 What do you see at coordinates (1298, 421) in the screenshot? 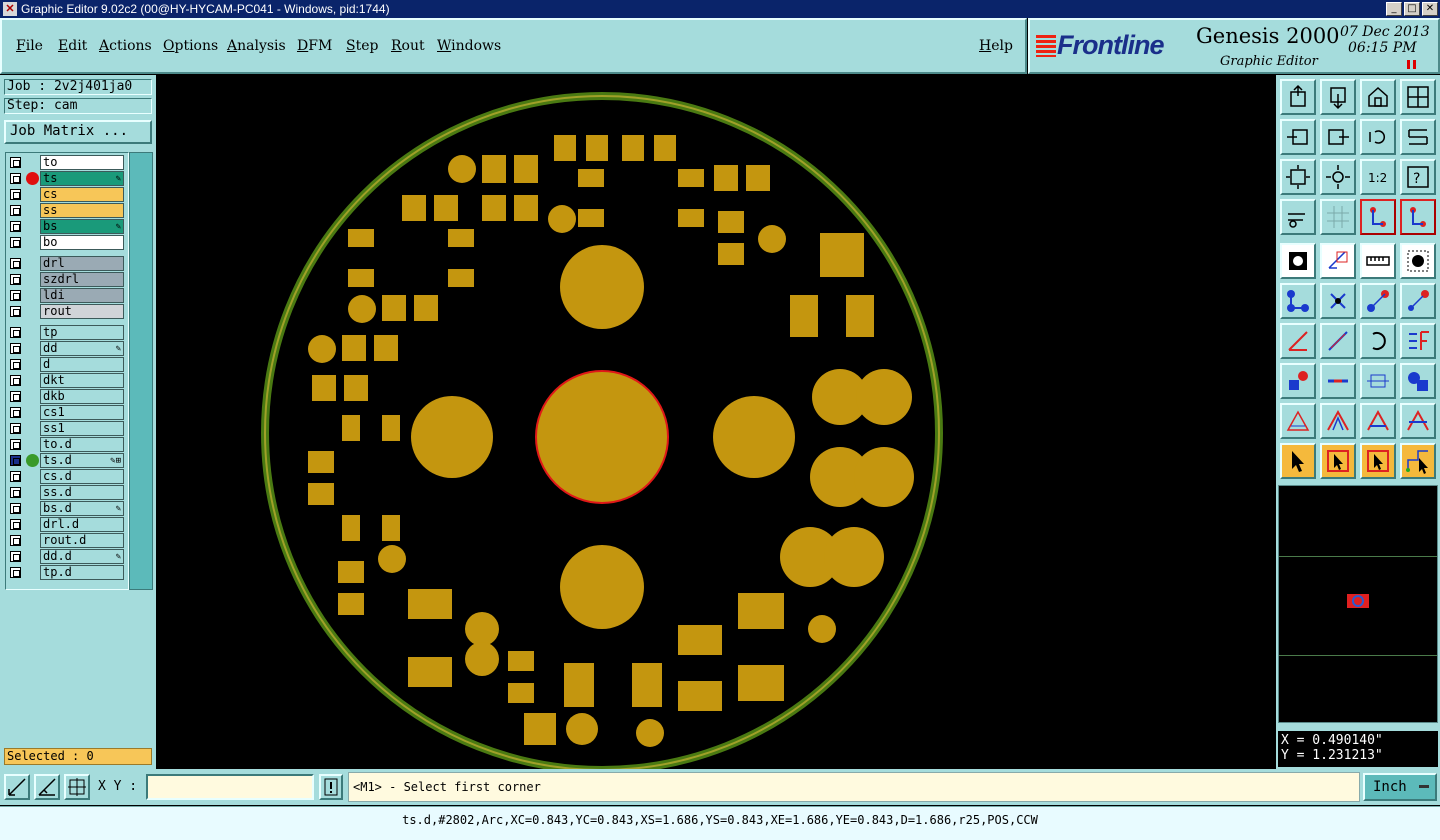
I see `triangle-button` at bounding box center [1298, 421].